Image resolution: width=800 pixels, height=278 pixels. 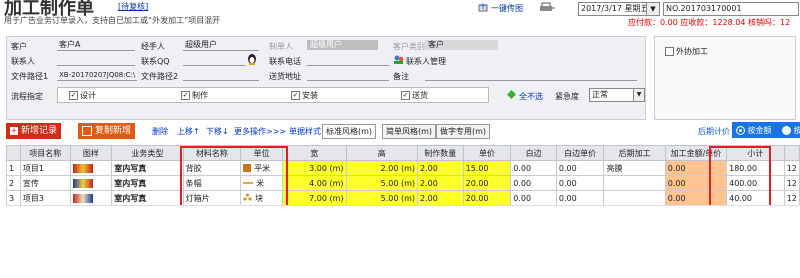 I want to click on status-tag: [待复核], so click(x=133, y=6).